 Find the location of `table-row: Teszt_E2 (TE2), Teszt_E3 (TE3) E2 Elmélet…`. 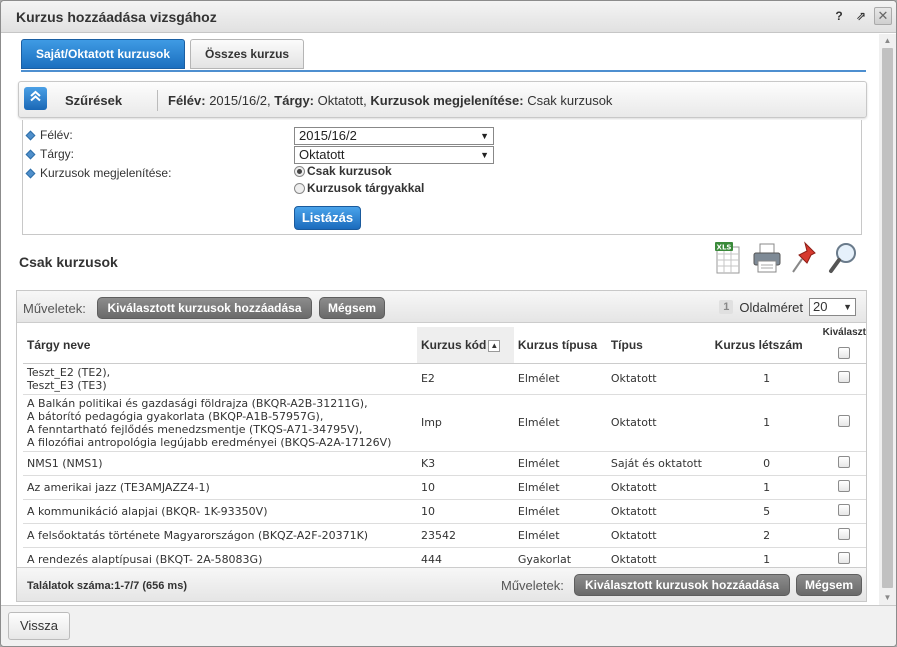

table-row: Teszt_E2 (TE2), Teszt_E3 (TE3) E2 Elmélet… is located at coordinates (444, 379).